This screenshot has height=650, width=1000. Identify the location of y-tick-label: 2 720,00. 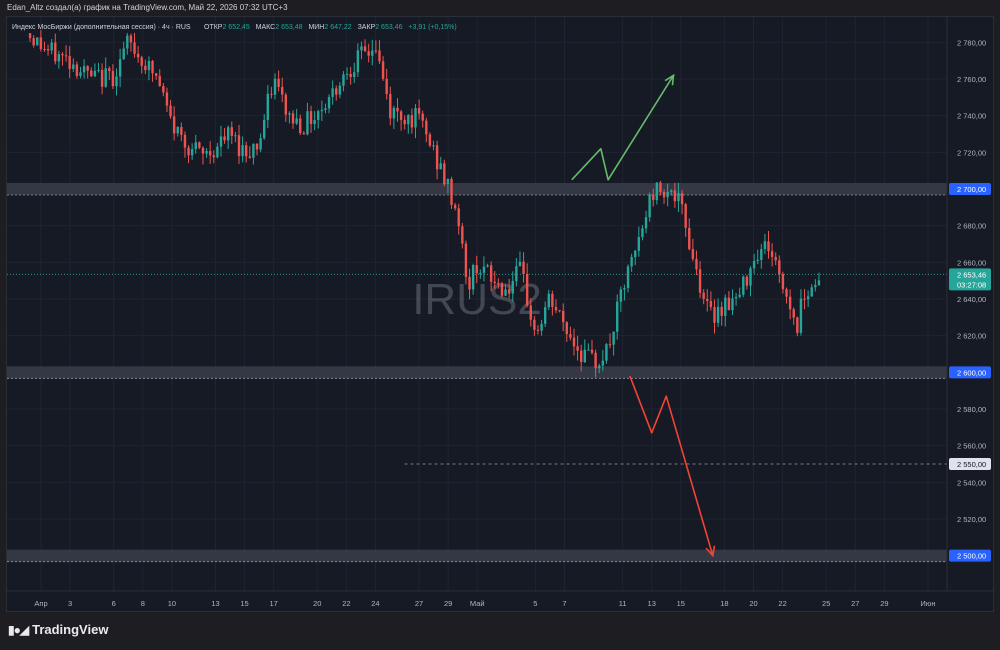
(971, 152).